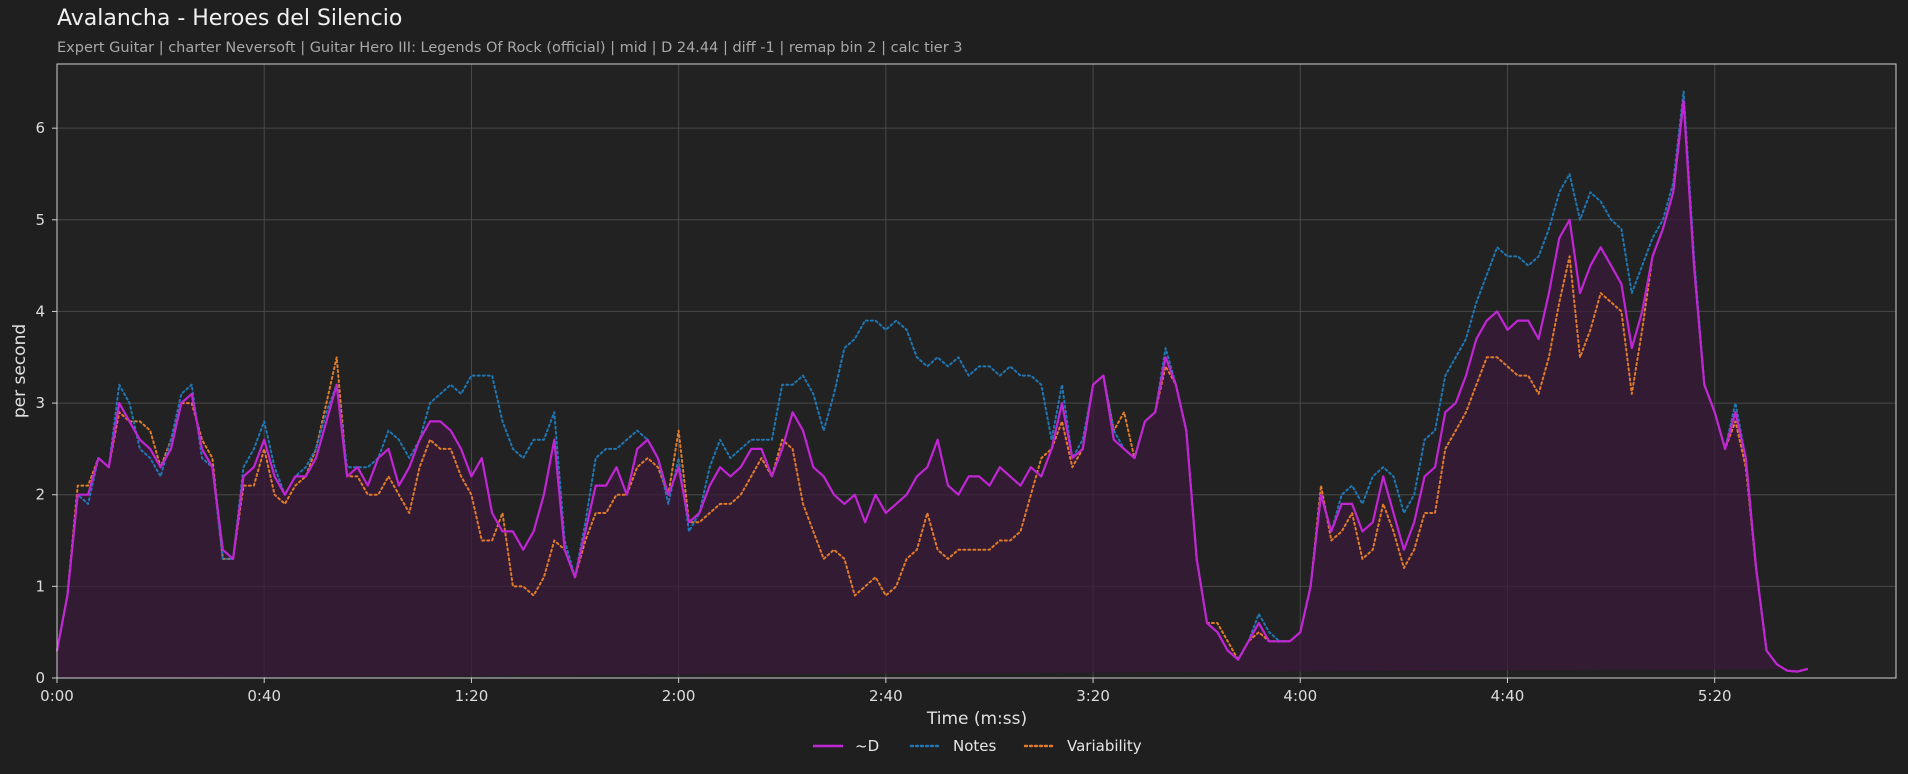 The image size is (1908, 774). Describe the element at coordinates (46, 403) in the screenshot. I see `y-axis-ticks: 0 1 2 3 4 5 6` at that location.